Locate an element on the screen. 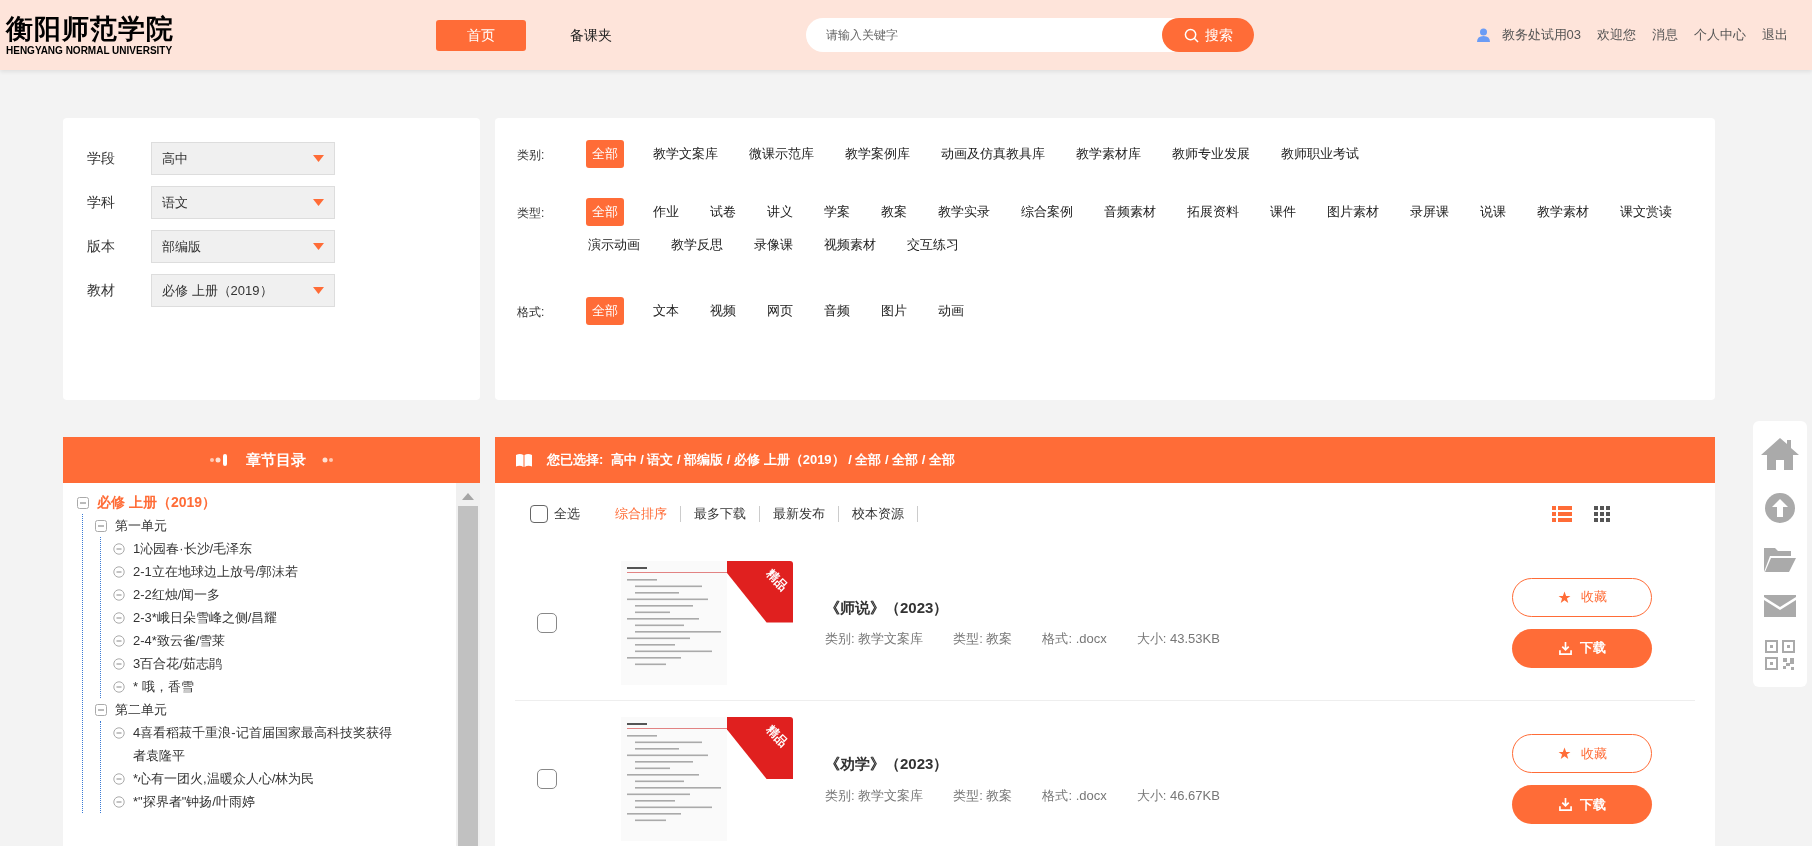 This screenshot has height=846, width=1812. filter-option: 教学素材 is located at coordinates (1563, 212).